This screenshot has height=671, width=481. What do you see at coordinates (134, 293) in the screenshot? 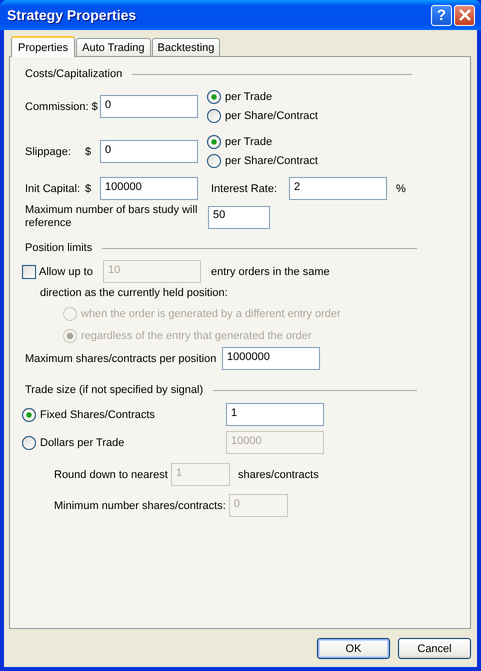
I see `direction-label: direction as the currently held position:` at bounding box center [134, 293].